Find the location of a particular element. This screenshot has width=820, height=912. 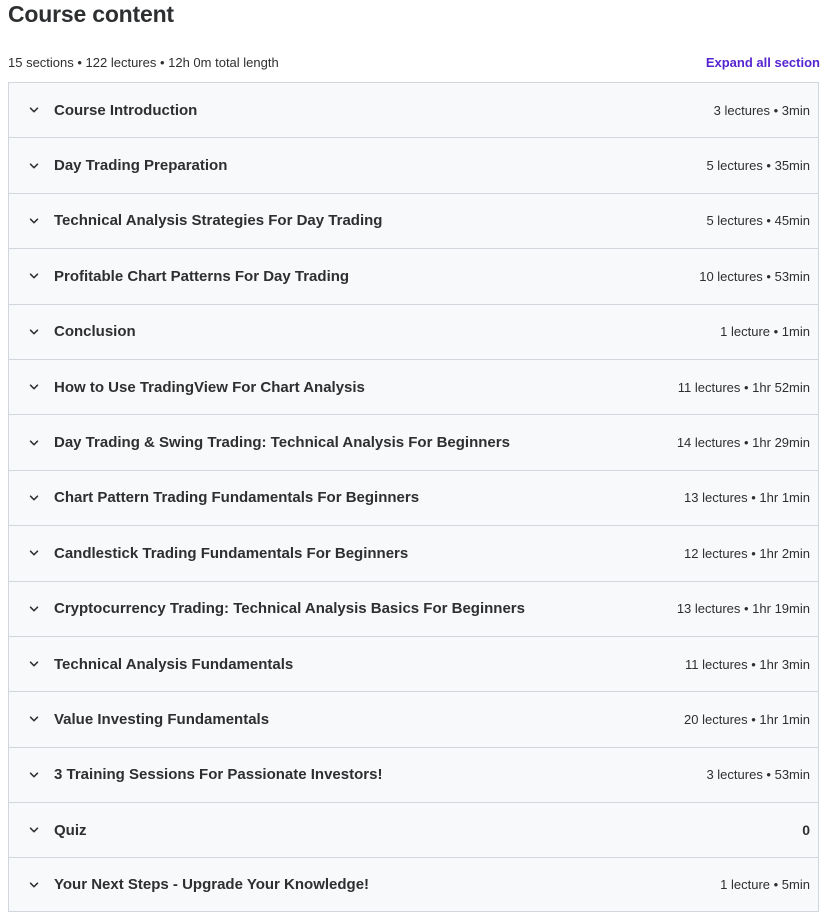

section-title: Value Investing Fundamentals is located at coordinates (162, 719).